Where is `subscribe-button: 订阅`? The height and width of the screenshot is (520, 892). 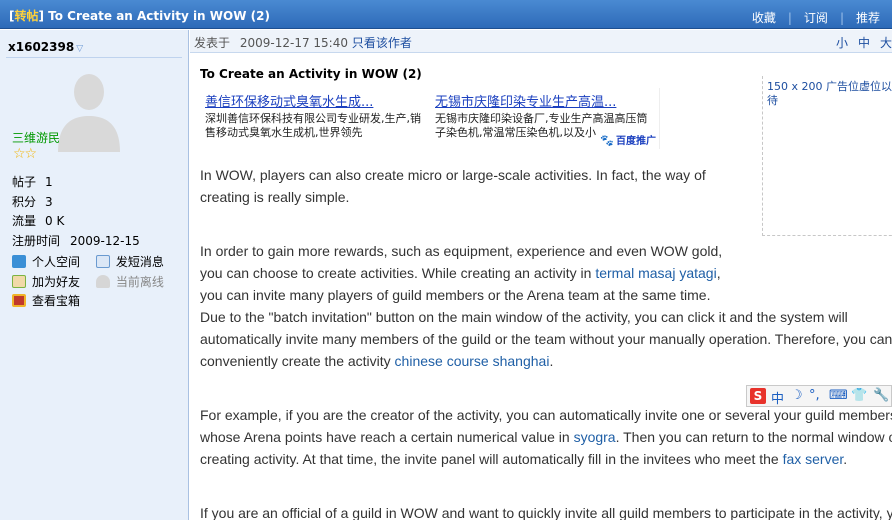 subscribe-button: 订阅 is located at coordinates (816, 17).